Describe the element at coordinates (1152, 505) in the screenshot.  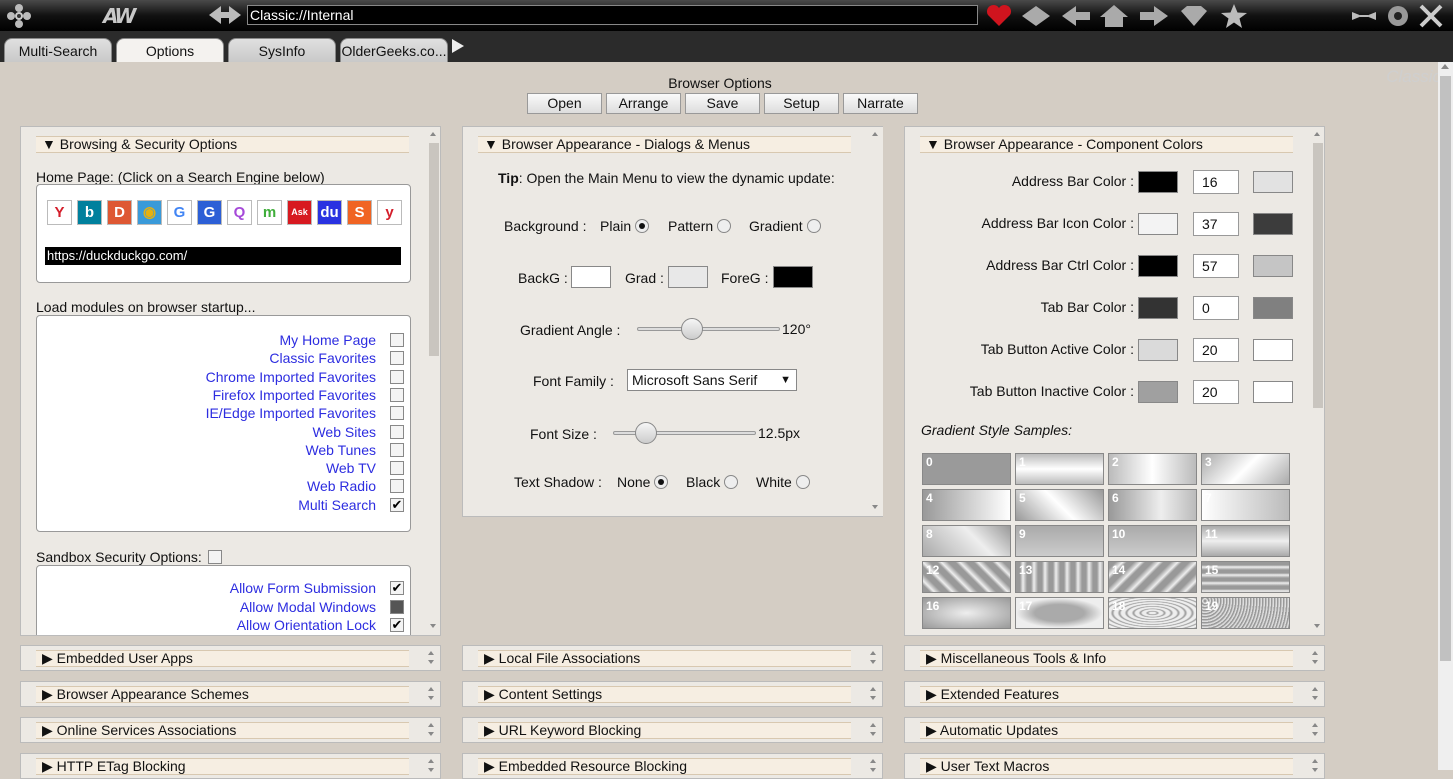
I see `gradient-sample: 6` at that location.